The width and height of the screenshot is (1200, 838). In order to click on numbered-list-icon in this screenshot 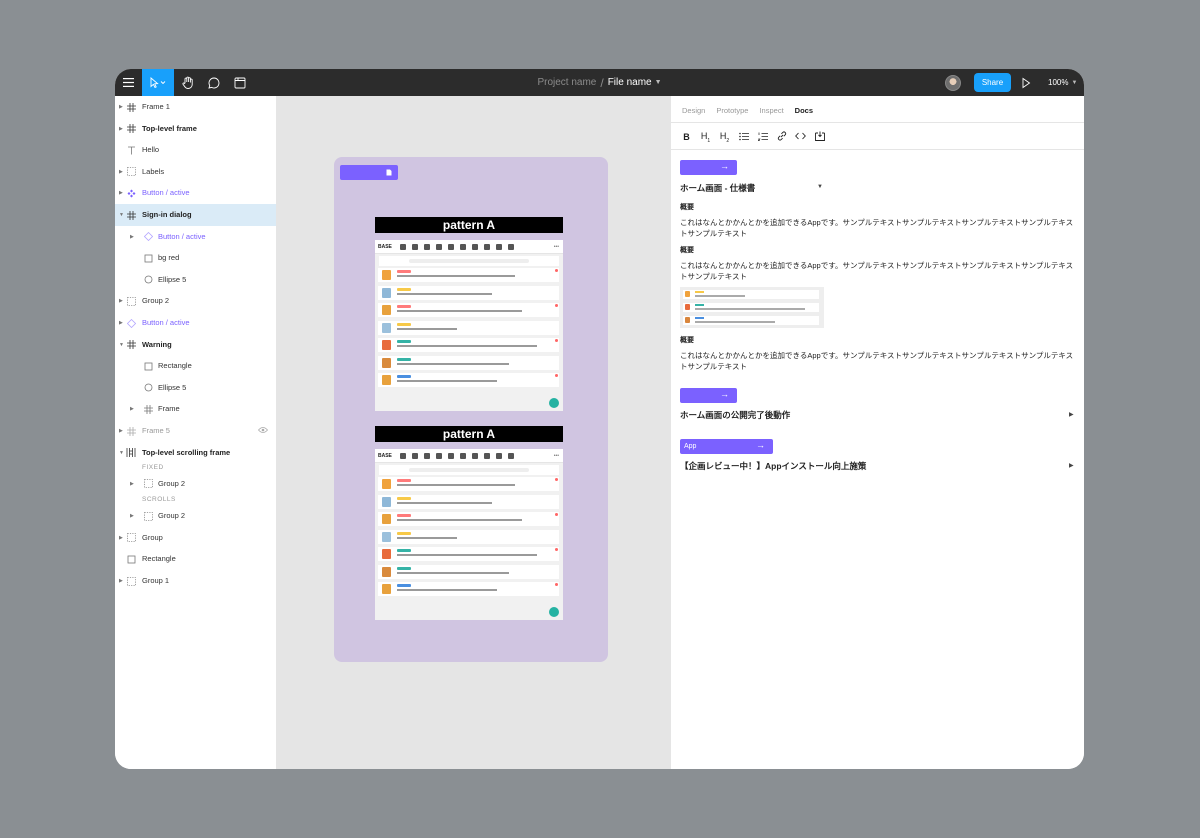, I will do `click(762, 136)`.